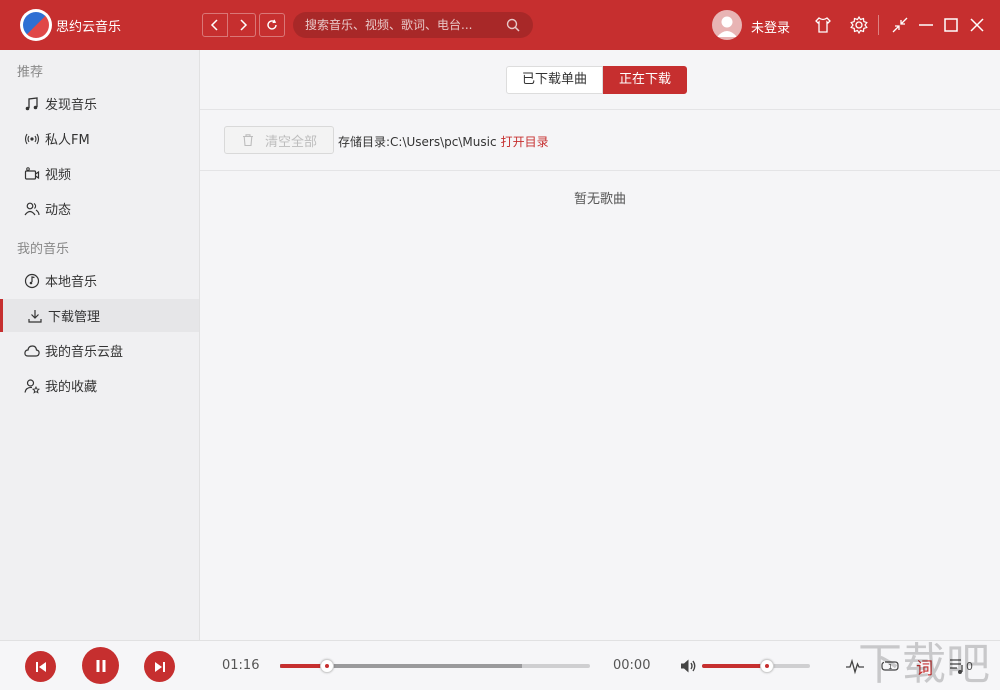  I want to click on current-time: 01:16, so click(240, 665).